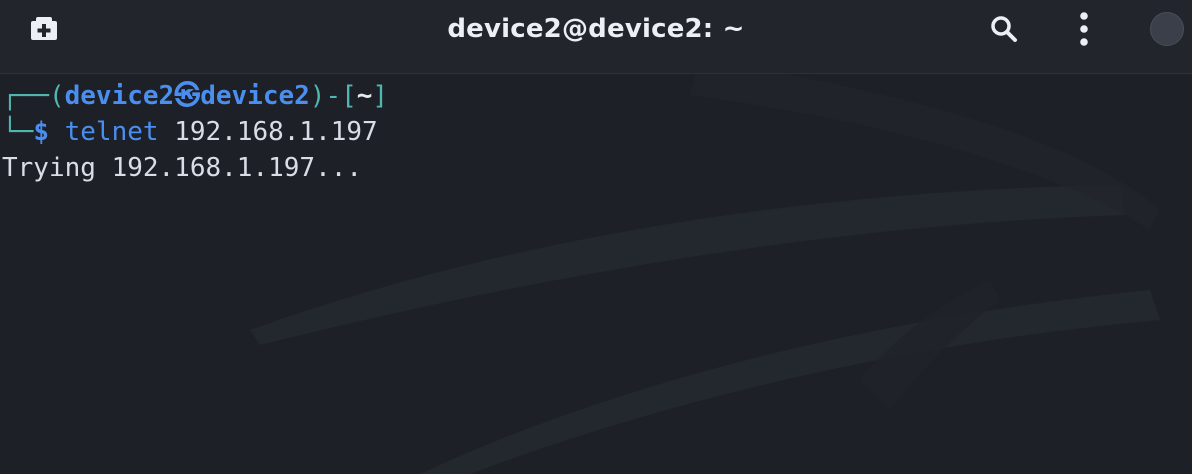 This screenshot has width=1192, height=474. I want to click on prompt-cwd: ~, so click(364, 96).